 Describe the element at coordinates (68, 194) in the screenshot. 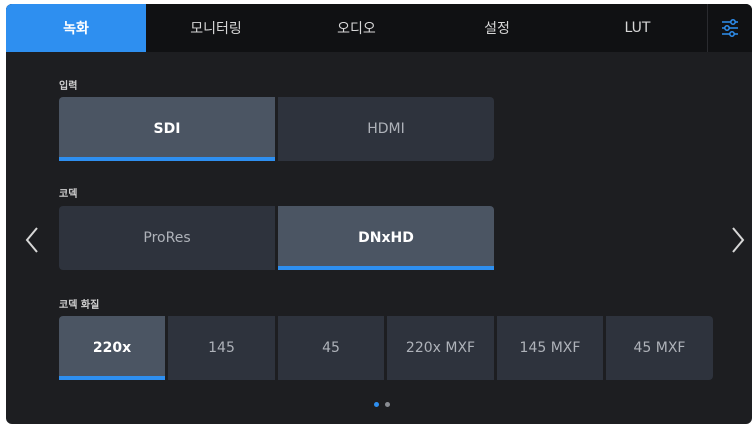

I see `codec-section-label: 코덱` at that location.